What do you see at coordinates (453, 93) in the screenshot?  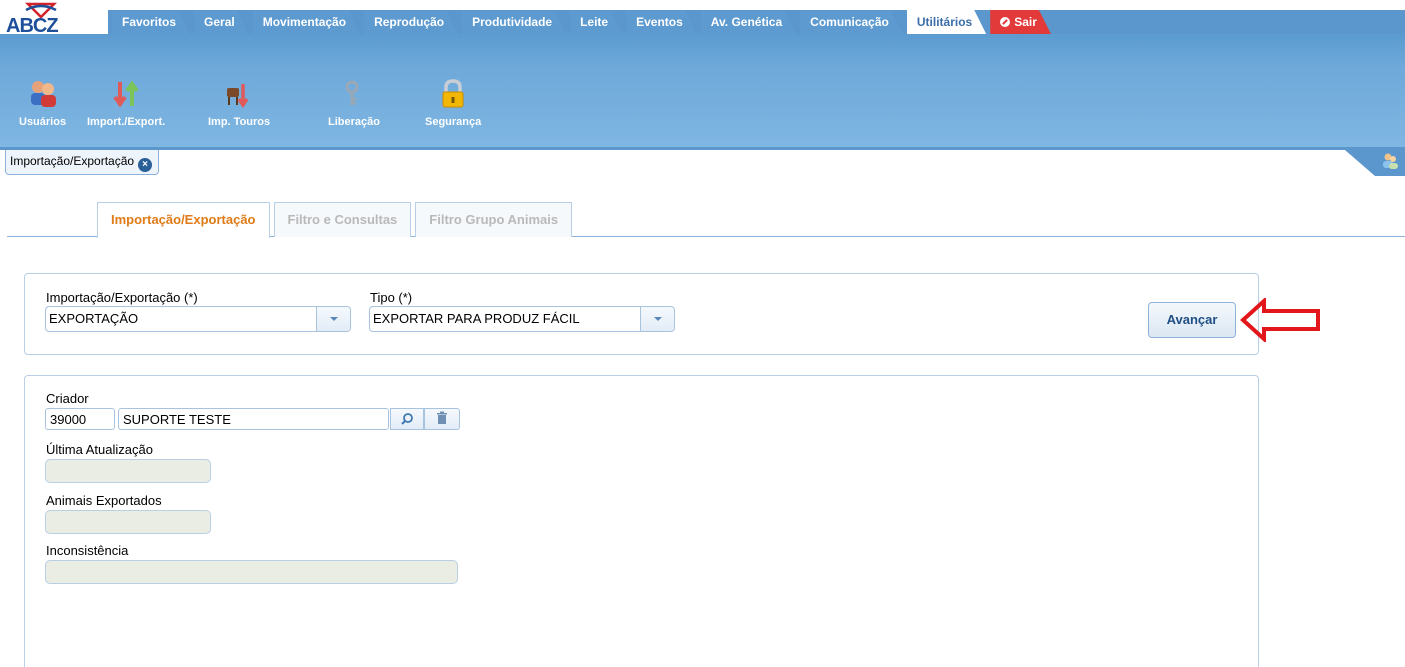 I see `padlock-icon` at bounding box center [453, 93].